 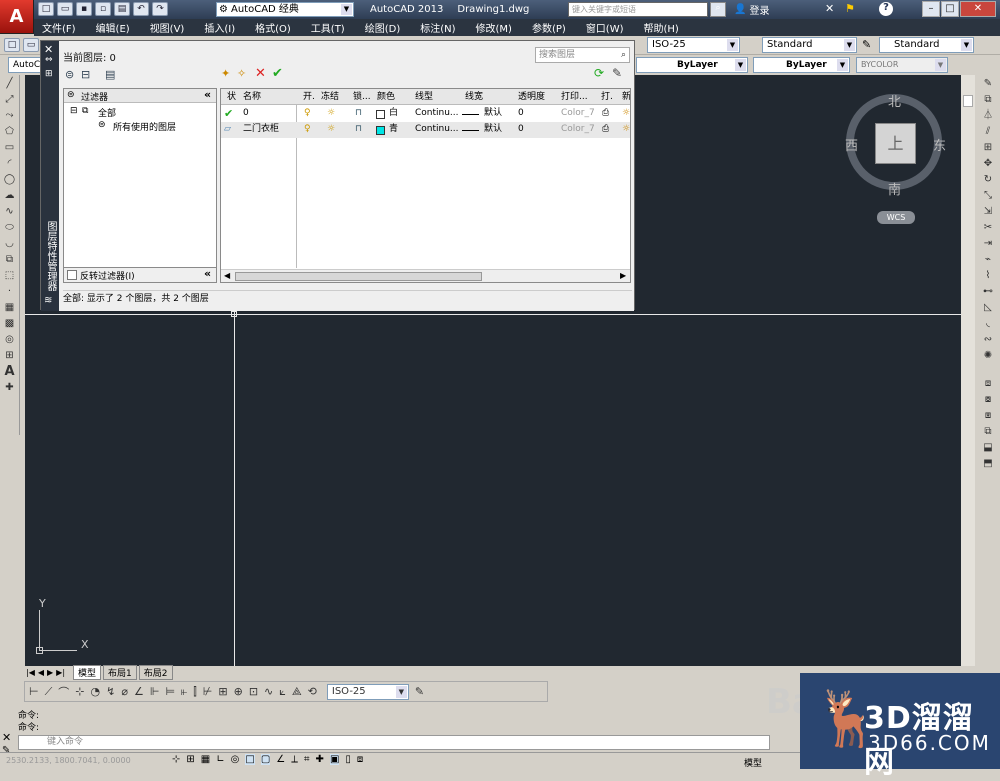 What do you see at coordinates (195, 692) in the screenshot?
I see `dim-space-icon: ⫿` at bounding box center [195, 692].